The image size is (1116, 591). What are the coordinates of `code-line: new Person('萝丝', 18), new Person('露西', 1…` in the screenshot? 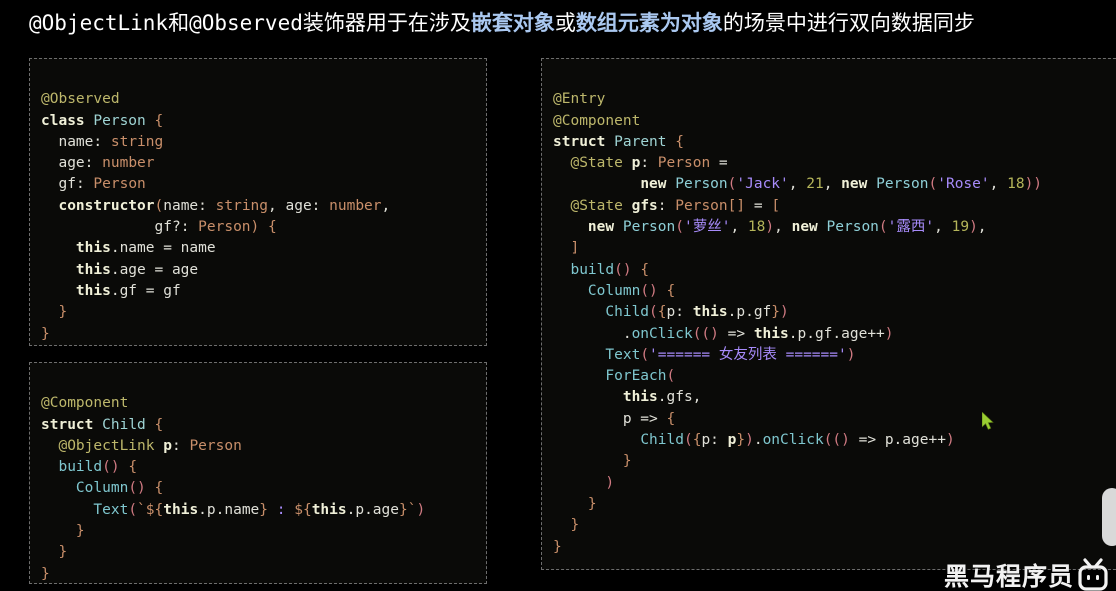 It's located at (787, 227).